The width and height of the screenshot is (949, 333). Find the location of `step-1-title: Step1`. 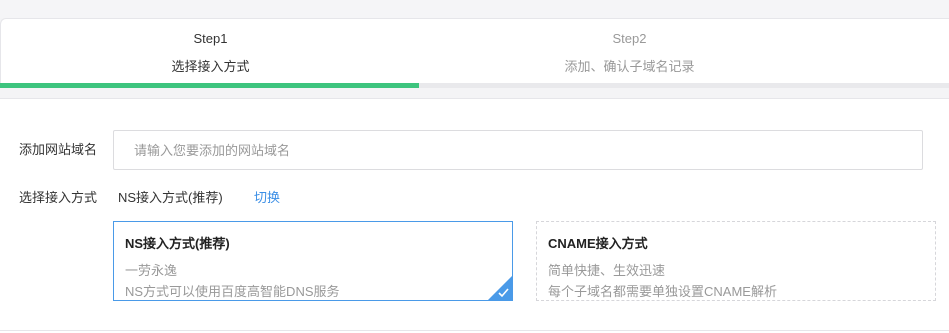

step-1-title: Step1 is located at coordinates (210, 38).